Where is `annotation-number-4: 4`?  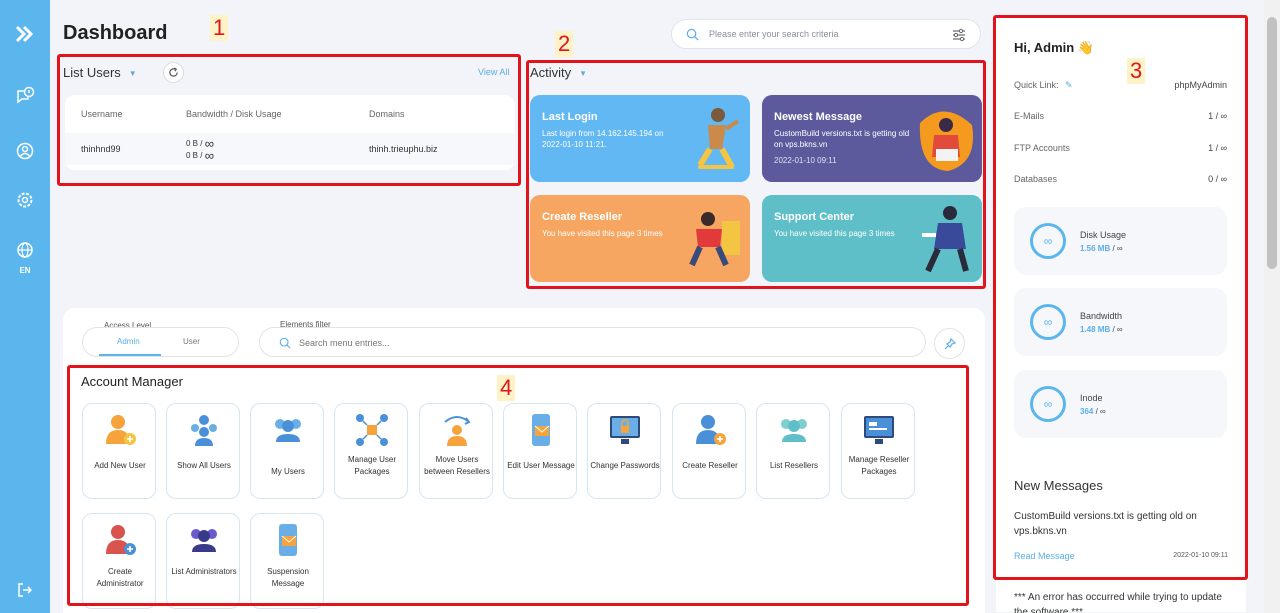 annotation-number-4: 4 is located at coordinates (506, 388).